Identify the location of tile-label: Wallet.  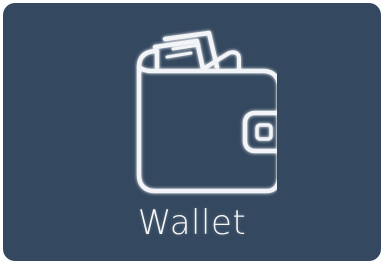
(192, 223).